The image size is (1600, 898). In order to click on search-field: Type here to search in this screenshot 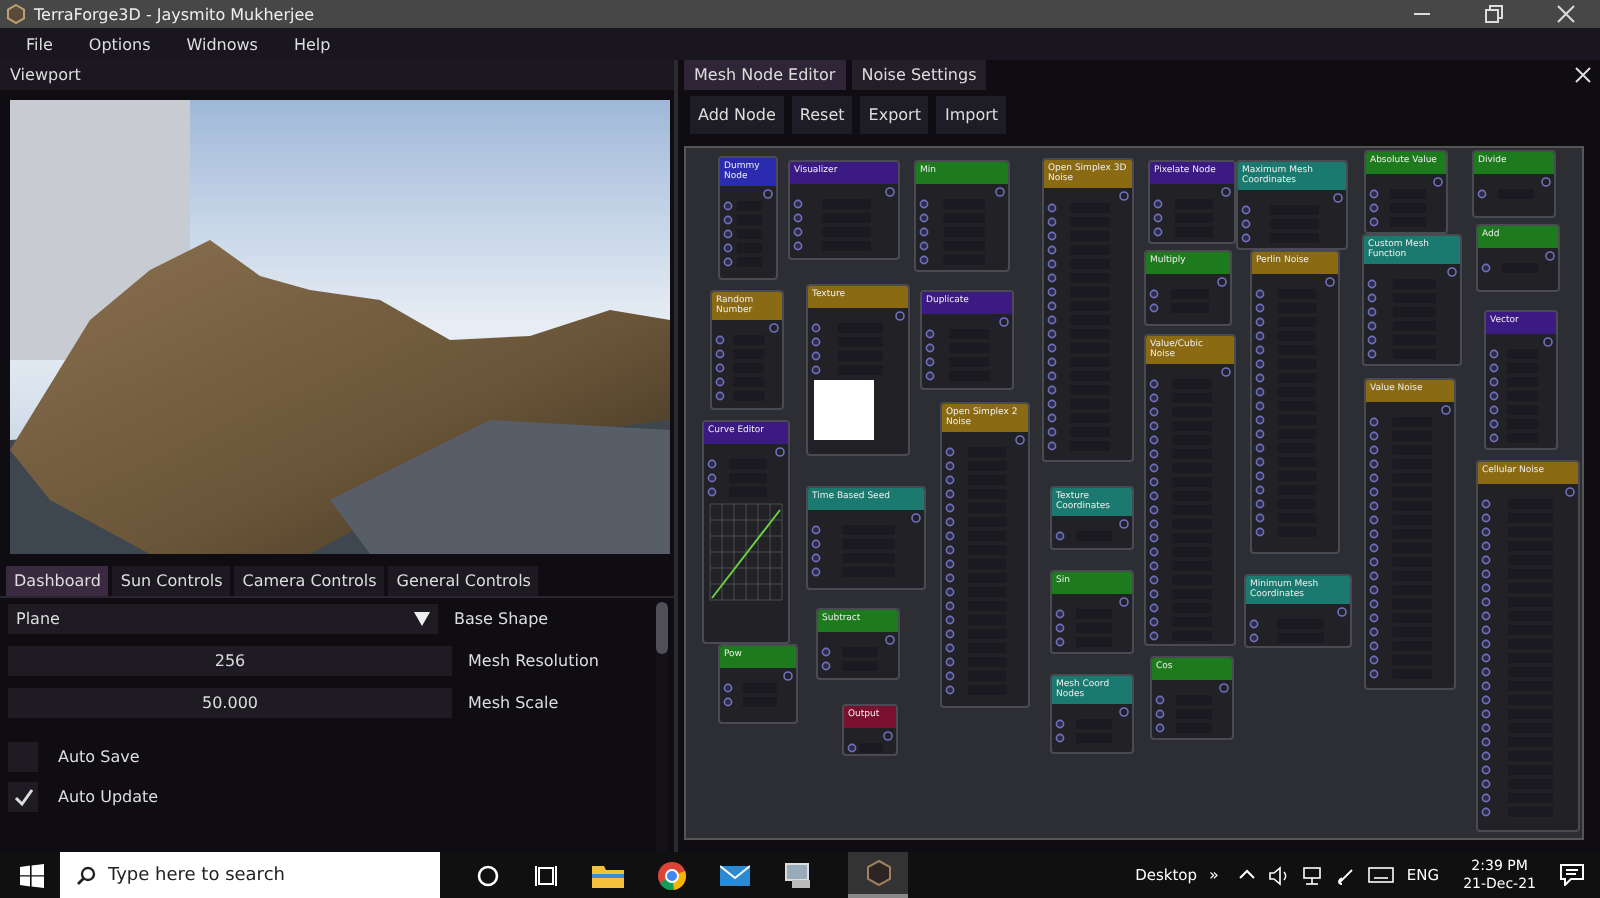, I will do `click(250, 875)`.